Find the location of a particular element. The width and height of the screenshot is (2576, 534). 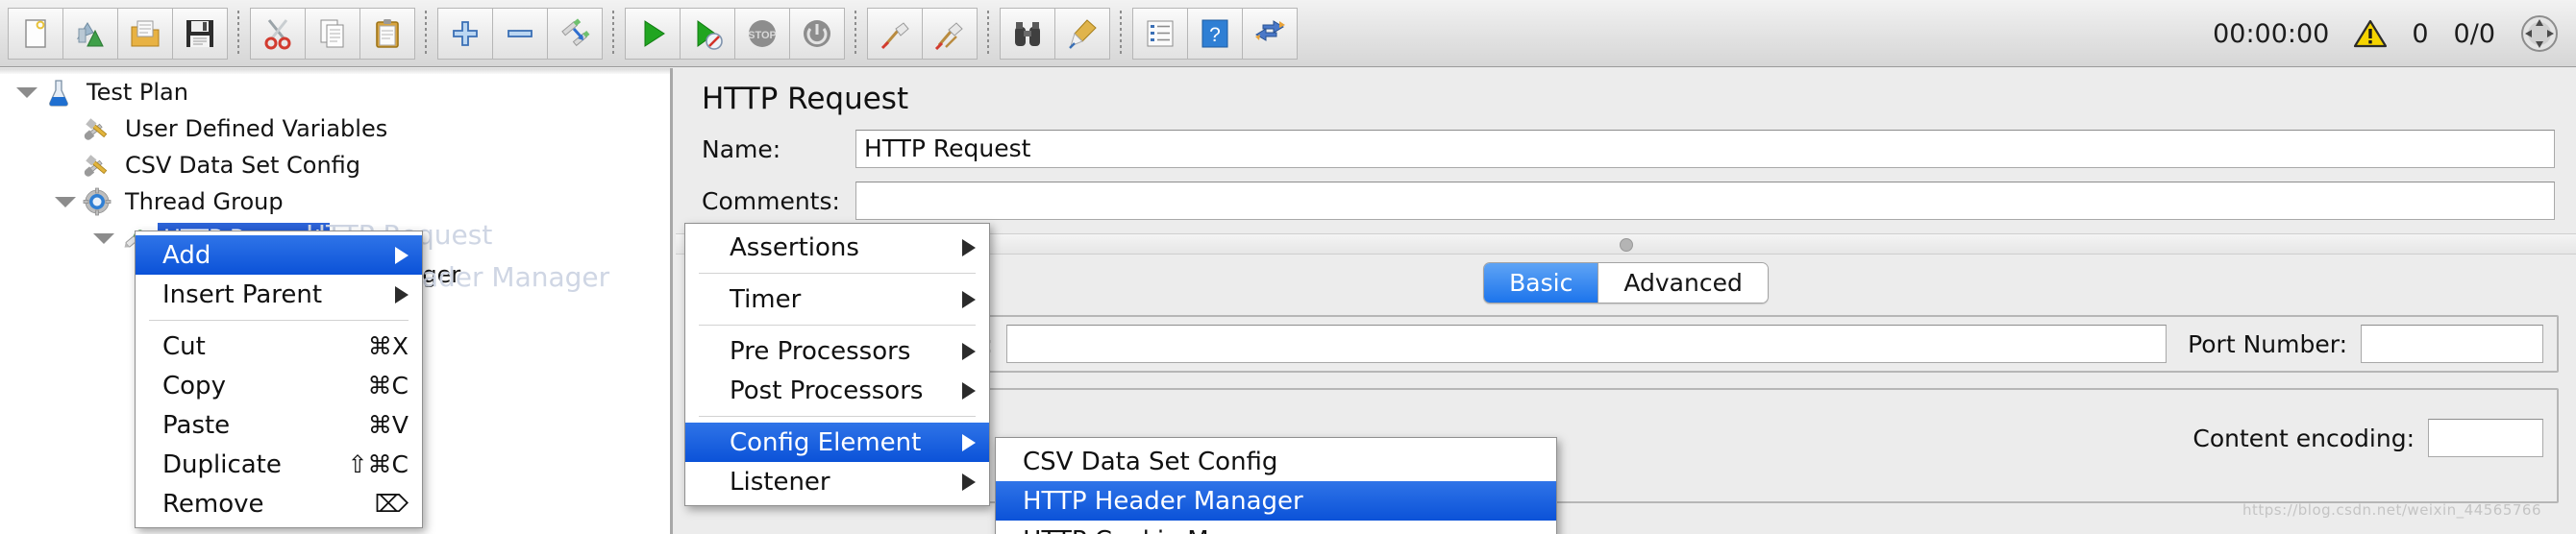

new-test-plan-button is located at coordinates (35, 34).